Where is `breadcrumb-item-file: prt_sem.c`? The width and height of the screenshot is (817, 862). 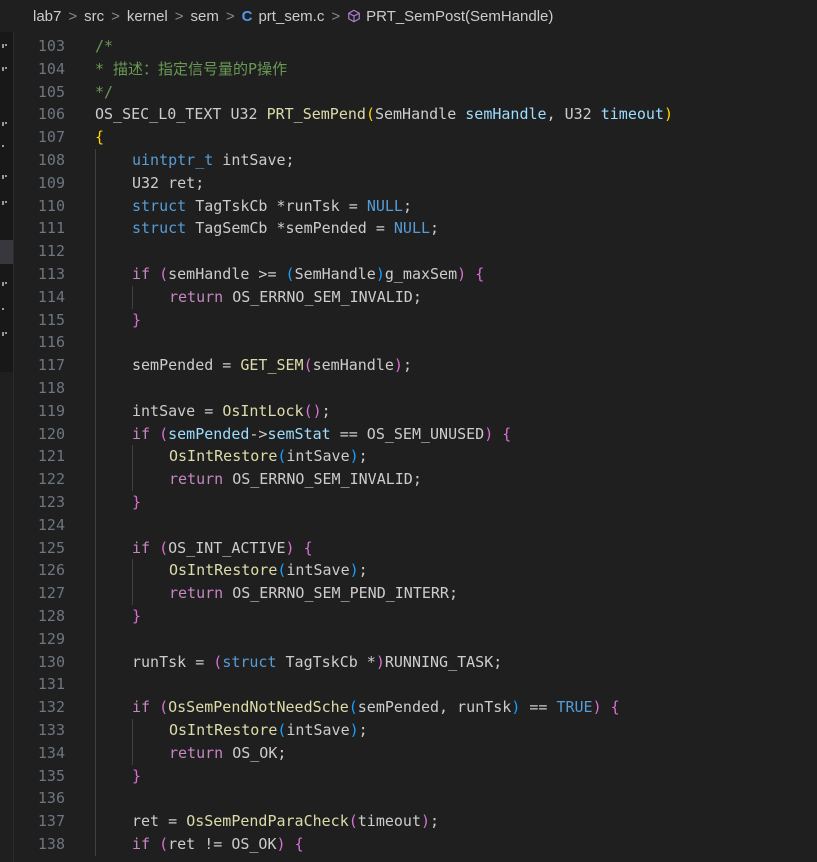 breadcrumb-item-file: prt_sem.c is located at coordinates (291, 16).